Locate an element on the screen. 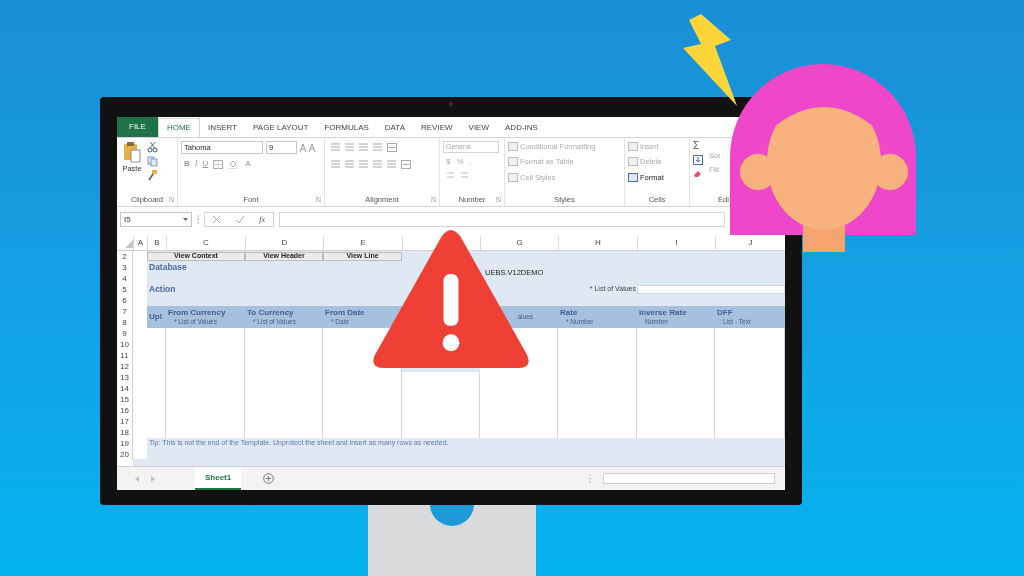  next-sheet-icon is located at coordinates (153, 478).